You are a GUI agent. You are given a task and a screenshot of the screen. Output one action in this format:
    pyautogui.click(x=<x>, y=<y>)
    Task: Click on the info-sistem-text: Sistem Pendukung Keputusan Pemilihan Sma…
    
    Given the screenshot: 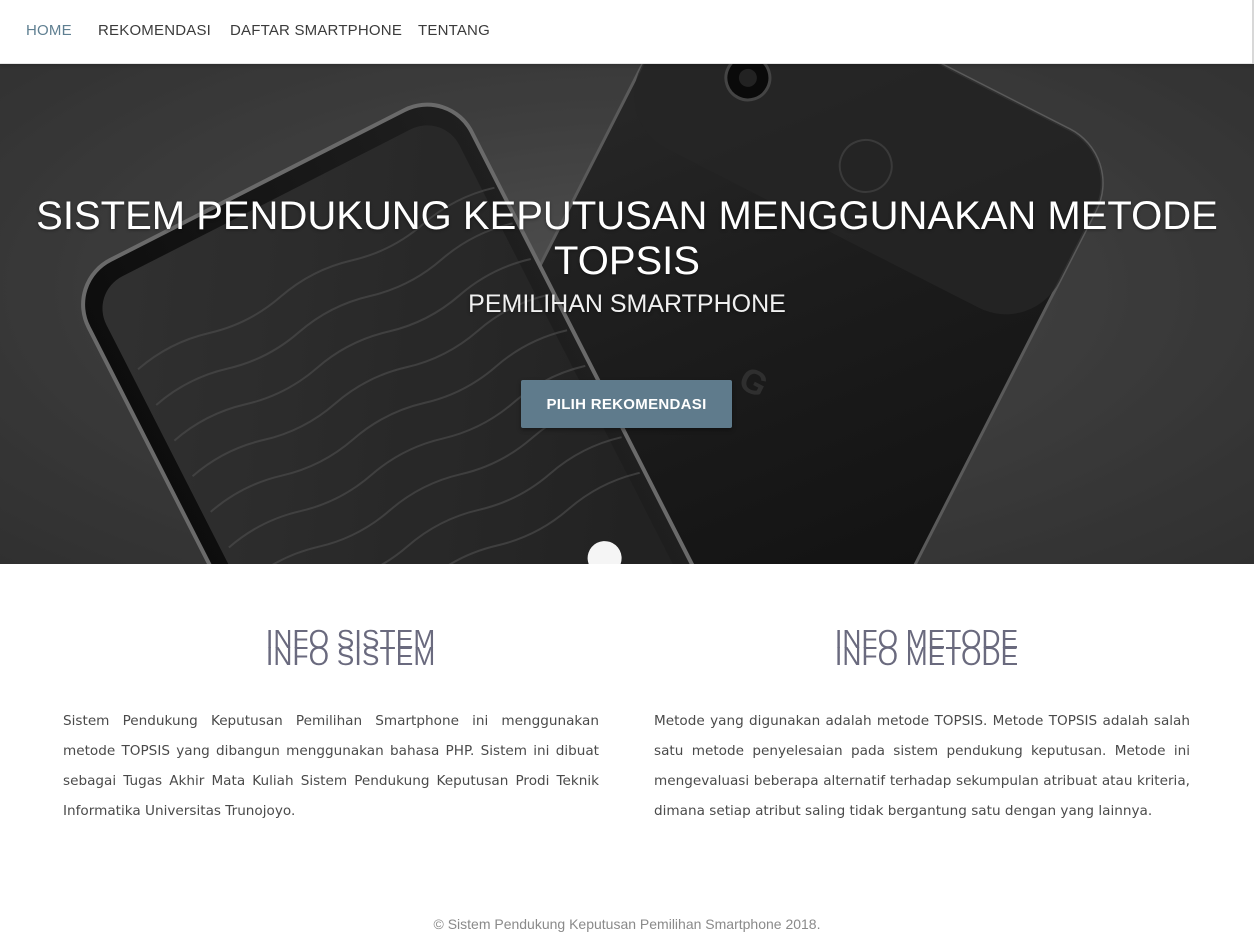 What is the action you would take?
    pyautogui.click(x=331, y=766)
    